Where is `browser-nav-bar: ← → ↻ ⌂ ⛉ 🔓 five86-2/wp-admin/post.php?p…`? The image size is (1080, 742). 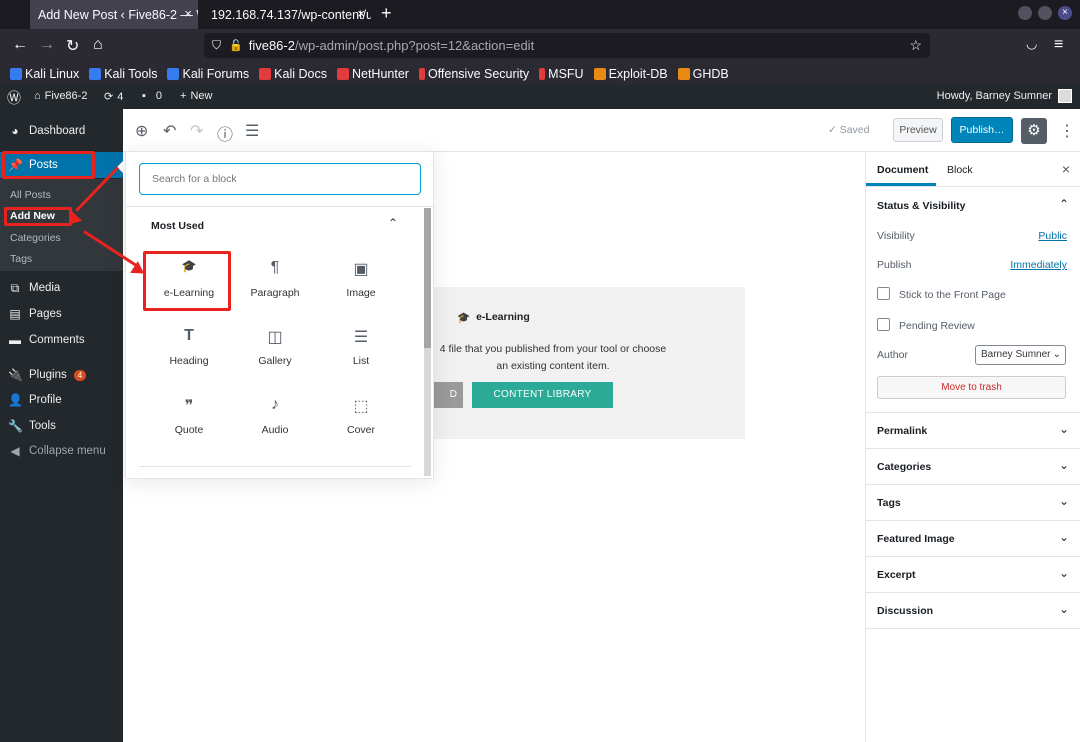
browser-nav-bar: ← → ↻ ⌂ ⛉ 🔓 five86-2/wp-admin/post.php?p… is located at coordinates (540, 45).